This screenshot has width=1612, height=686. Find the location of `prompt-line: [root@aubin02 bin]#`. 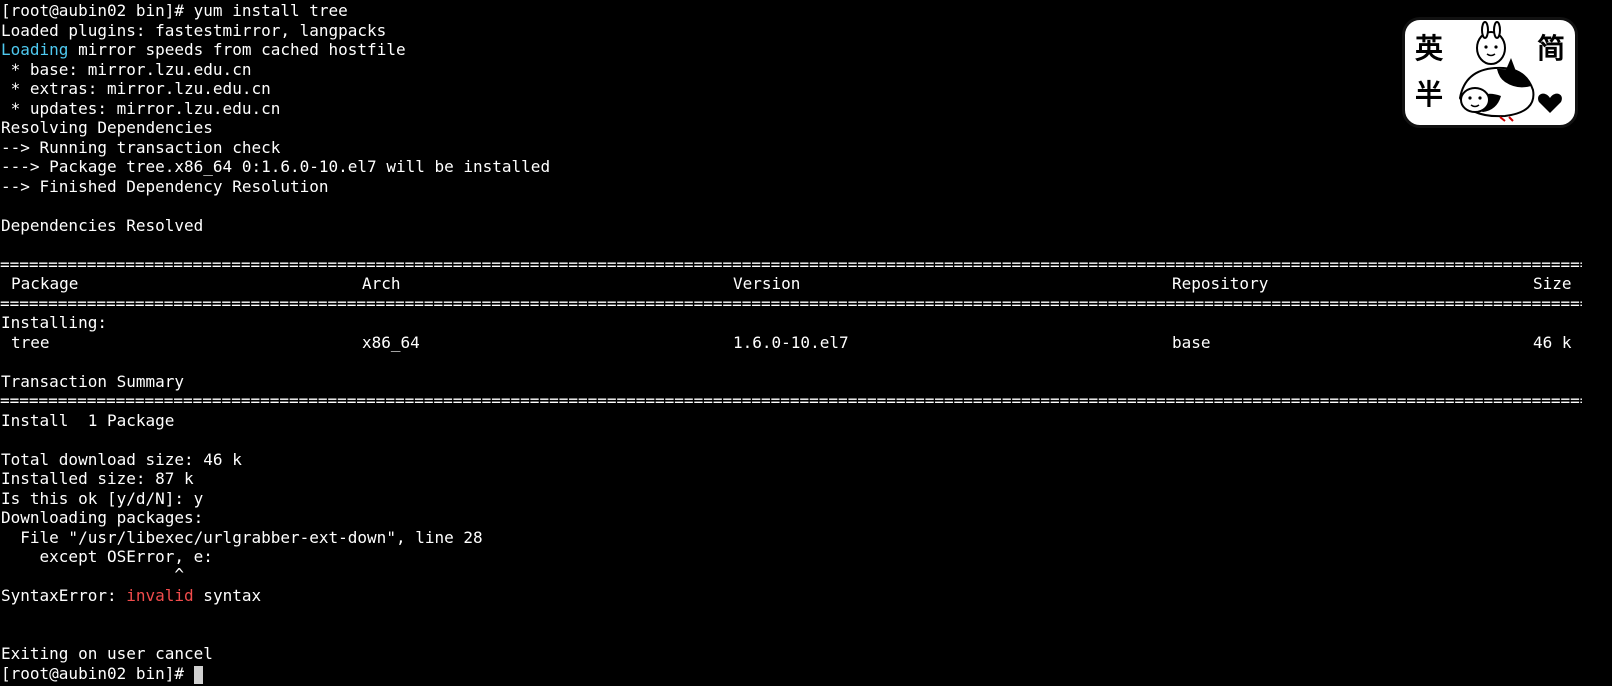

prompt-line: [root@aubin02 bin]# is located at coordinates (102, 674).